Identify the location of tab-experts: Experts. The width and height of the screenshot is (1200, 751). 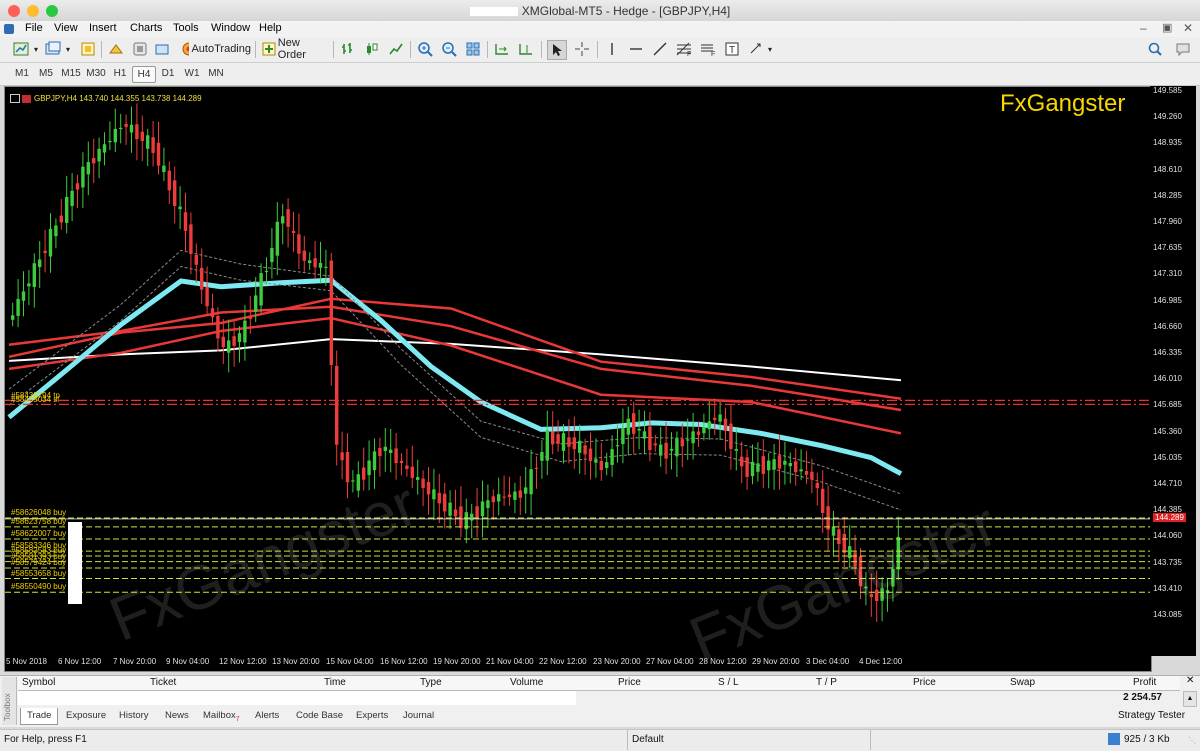
(372, 716).